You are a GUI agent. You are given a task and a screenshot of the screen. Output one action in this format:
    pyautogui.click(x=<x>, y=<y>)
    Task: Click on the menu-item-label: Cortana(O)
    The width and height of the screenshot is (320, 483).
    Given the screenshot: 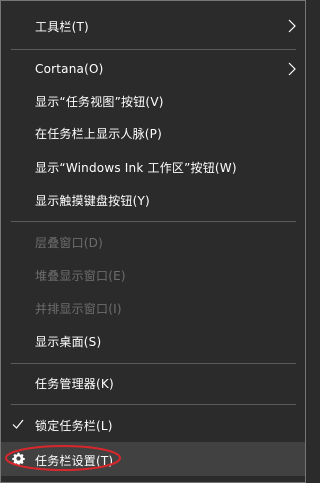 What is the action you would take?
    pyautogui.click(x=69, y=69)
    